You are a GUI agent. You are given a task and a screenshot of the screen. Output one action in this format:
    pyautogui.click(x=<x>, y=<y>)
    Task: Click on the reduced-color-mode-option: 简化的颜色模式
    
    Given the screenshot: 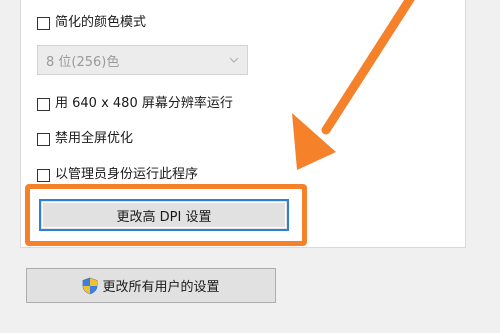 What is the action you would take?
    pyautogui.click(x=91, y=23)
    